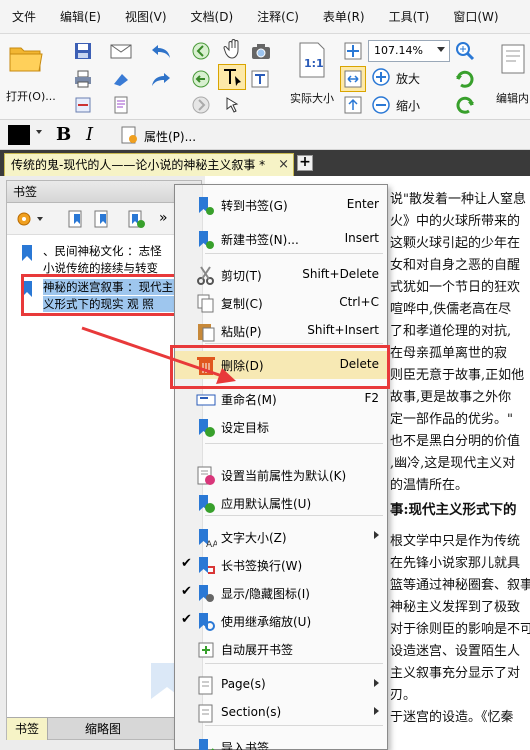  Describe the element at coordinates (26, 58) in the screenshot. I see `folder-open-icon` at that location.